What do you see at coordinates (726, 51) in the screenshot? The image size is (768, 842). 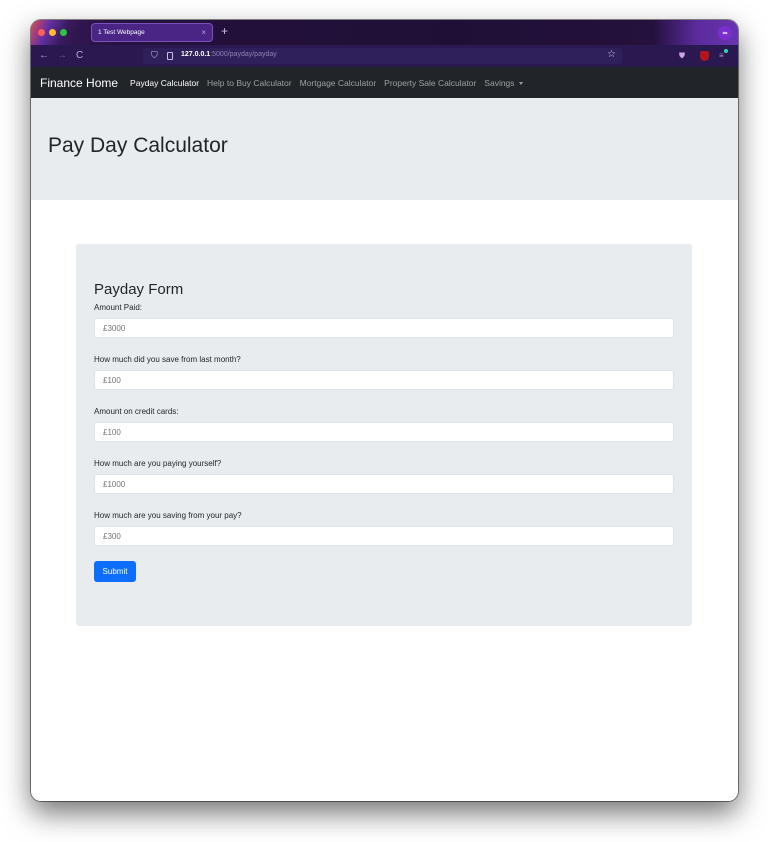 I see `update-badge-icon` at bounding box center [726, 51].